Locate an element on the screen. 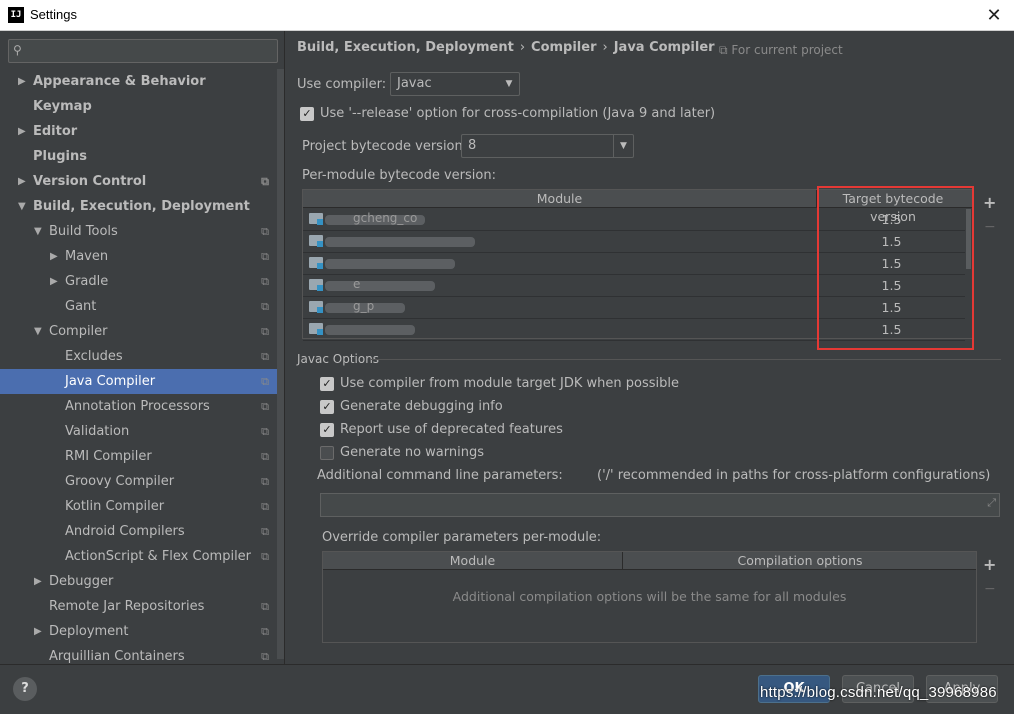 The height and width of the screenshot is (714, 1014). project-bytecode-value: 8 is located at coordinates (472, 145).